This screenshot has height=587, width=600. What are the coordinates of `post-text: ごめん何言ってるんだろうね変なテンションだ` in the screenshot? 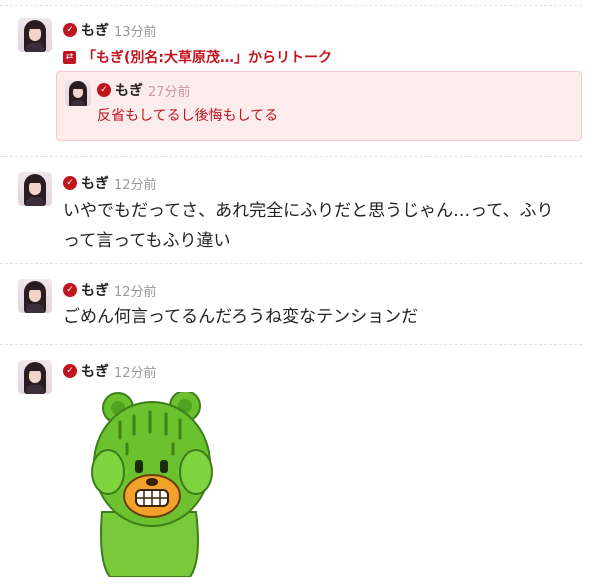 It's located at (241, 317).